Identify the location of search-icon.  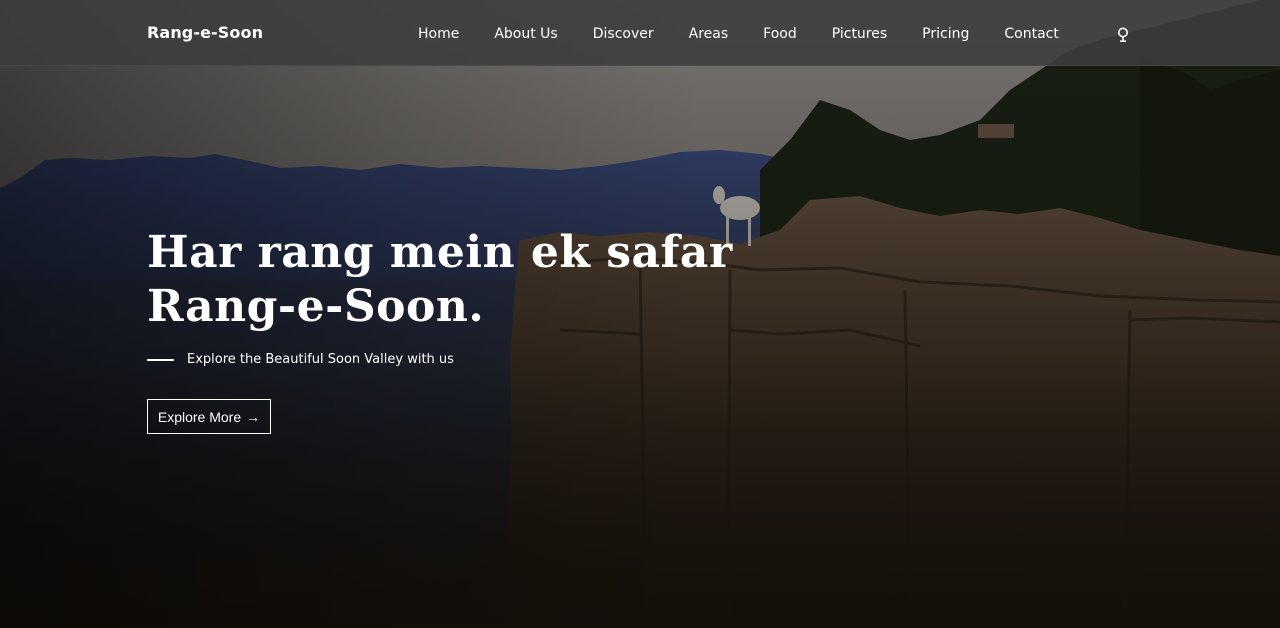
(1123, 35).